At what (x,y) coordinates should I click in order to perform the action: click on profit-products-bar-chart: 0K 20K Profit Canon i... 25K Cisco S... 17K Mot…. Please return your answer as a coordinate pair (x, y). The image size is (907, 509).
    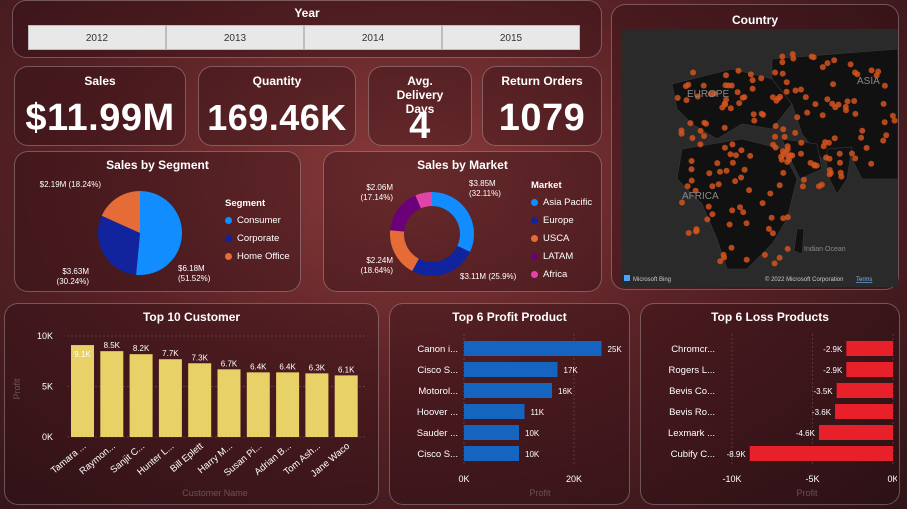
    Looking at the image, I should click on (509, 414).